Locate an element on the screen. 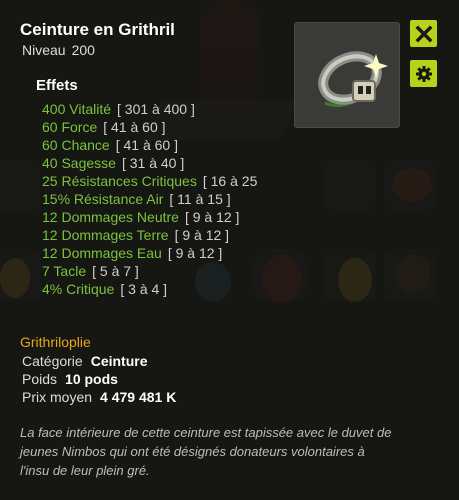  weight-label: Poids is located at coordinates (40, 379).